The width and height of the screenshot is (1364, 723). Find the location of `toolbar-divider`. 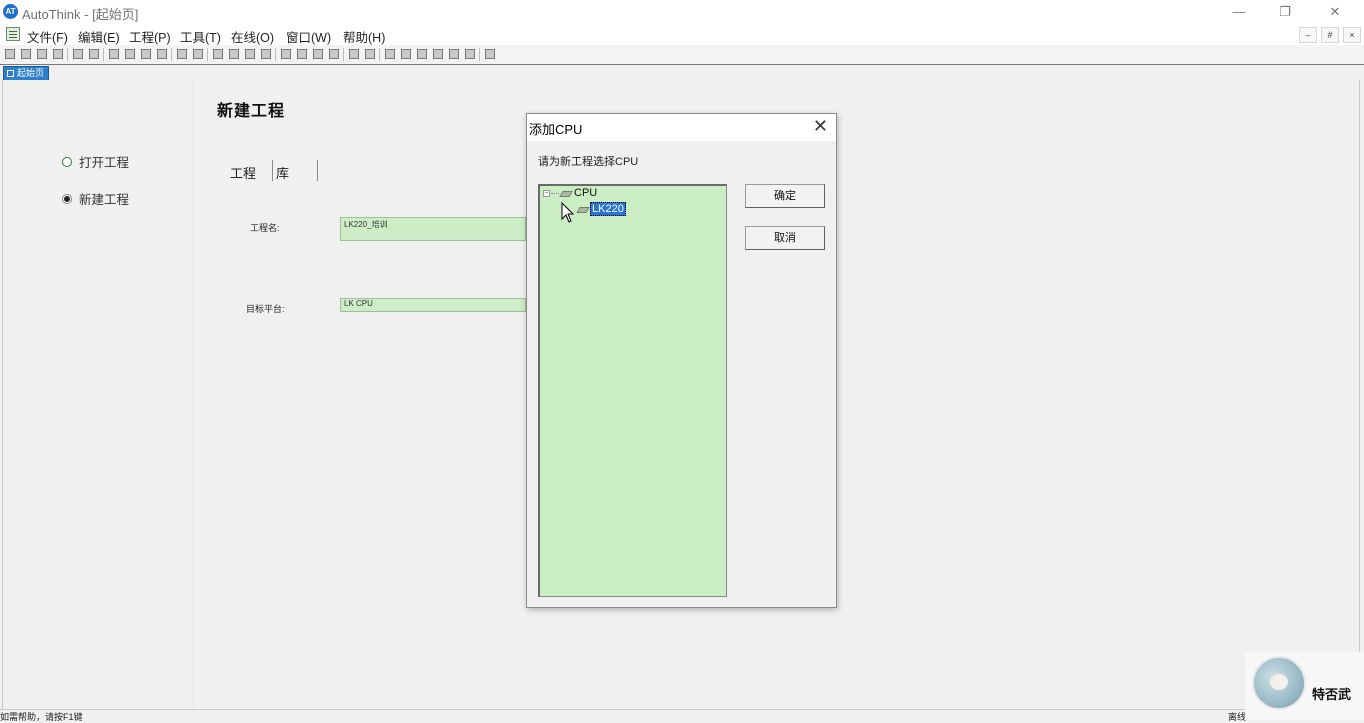

toolbar-divider is located at coordinates (682, 64).